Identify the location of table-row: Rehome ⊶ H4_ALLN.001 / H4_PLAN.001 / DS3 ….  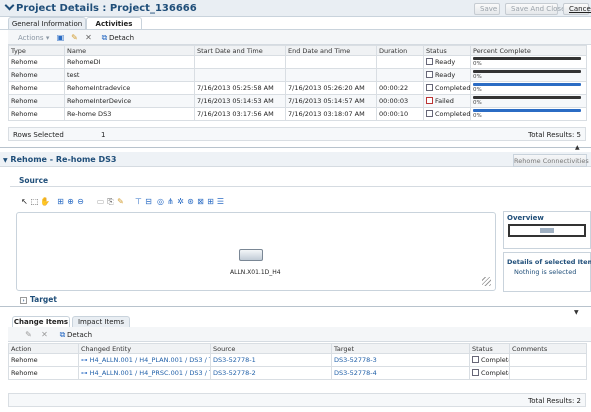
(297, 360).